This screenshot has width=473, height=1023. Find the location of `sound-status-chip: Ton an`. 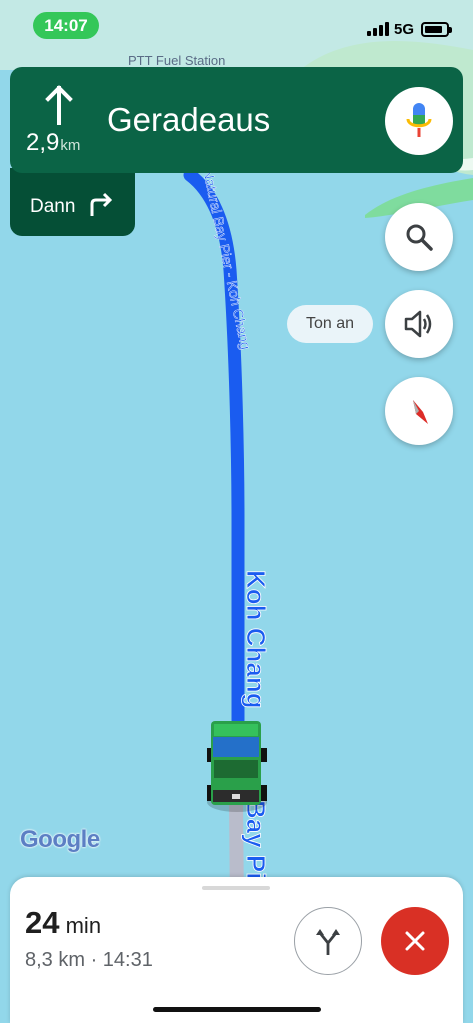

sound-status-chip: Ton an is located at coordinates (330, 324).